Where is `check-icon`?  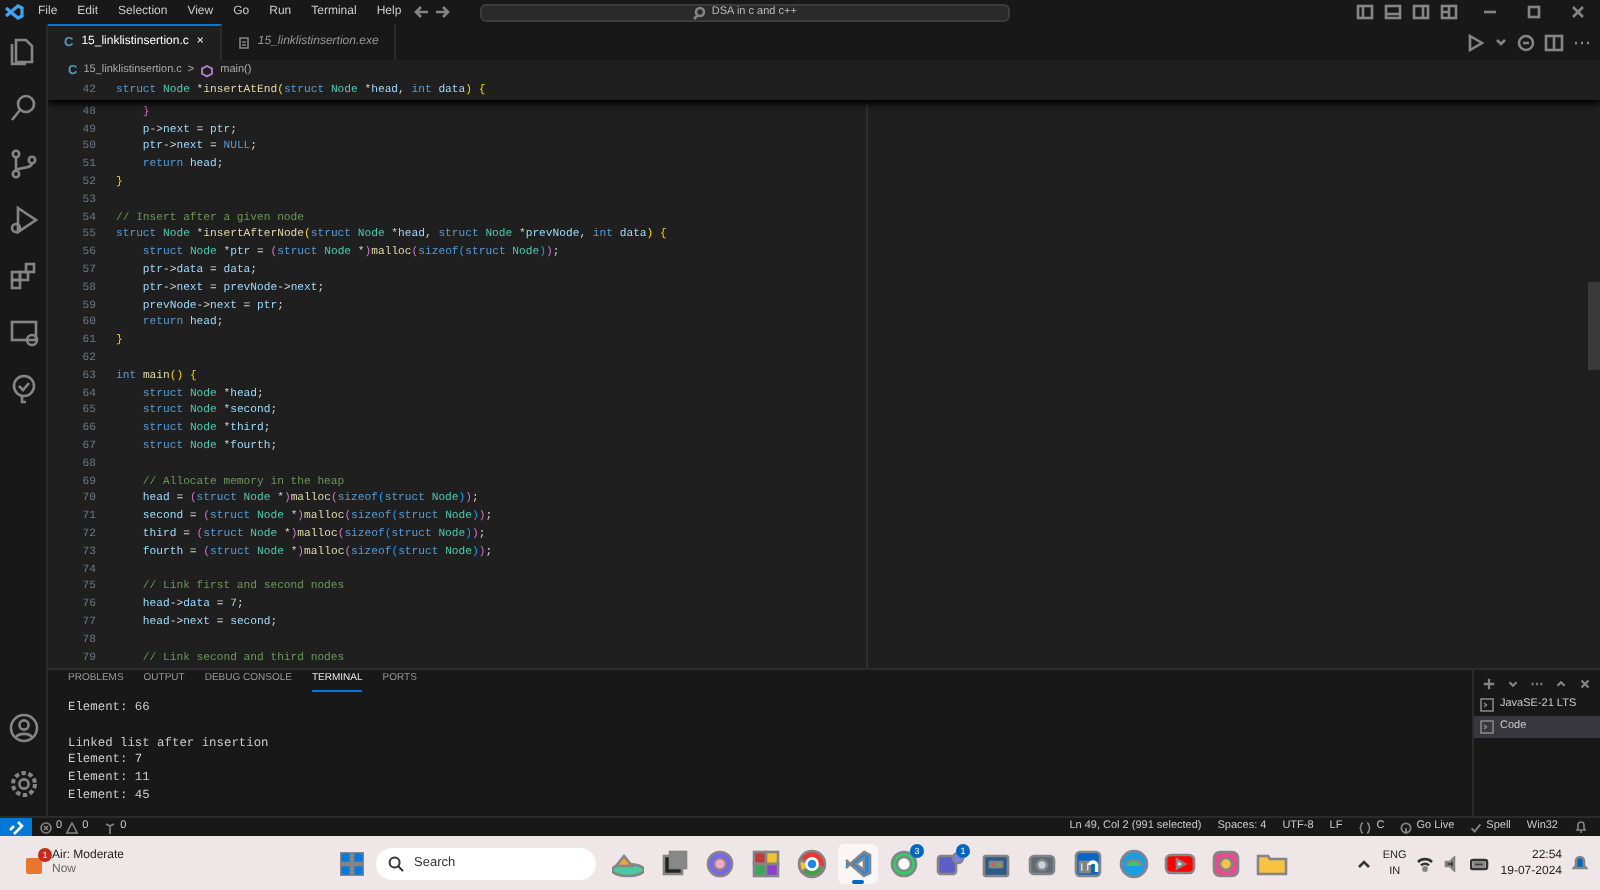
check-icon is located at coordinates (1476, 827).